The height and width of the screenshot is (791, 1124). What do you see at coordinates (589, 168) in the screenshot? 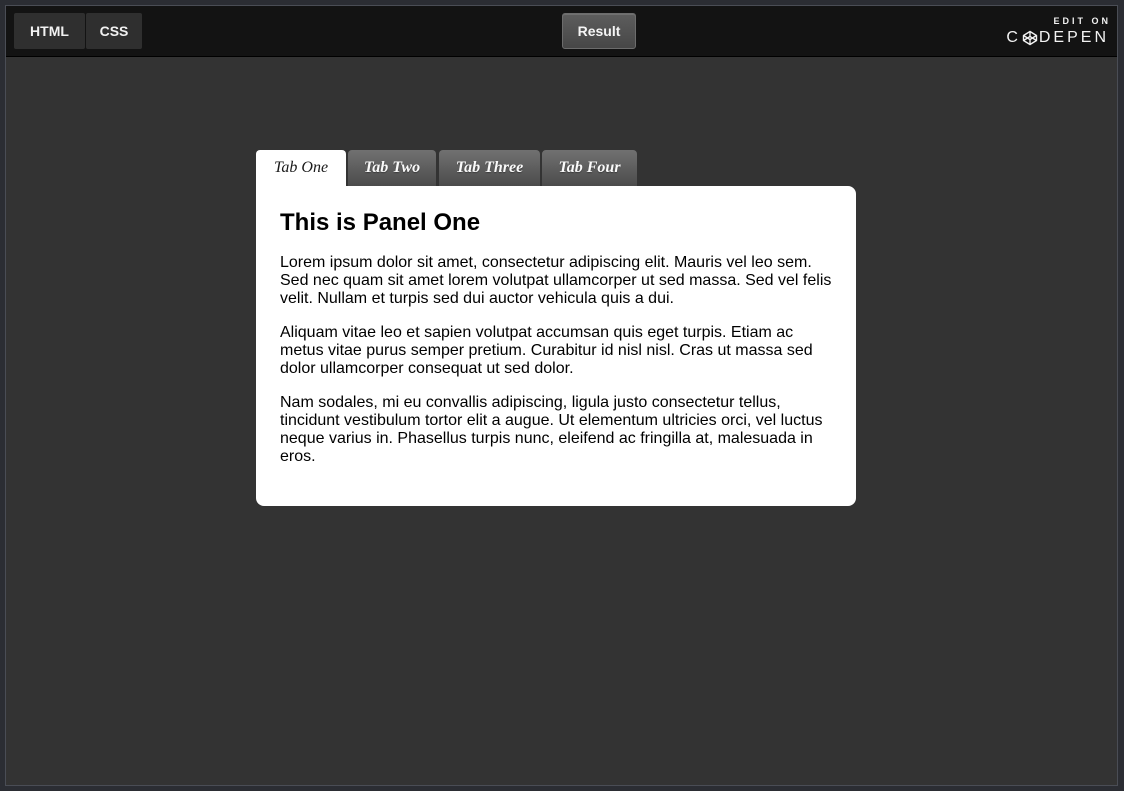
I see `tab-four: Tab Four` at bounding box center [589, 168].